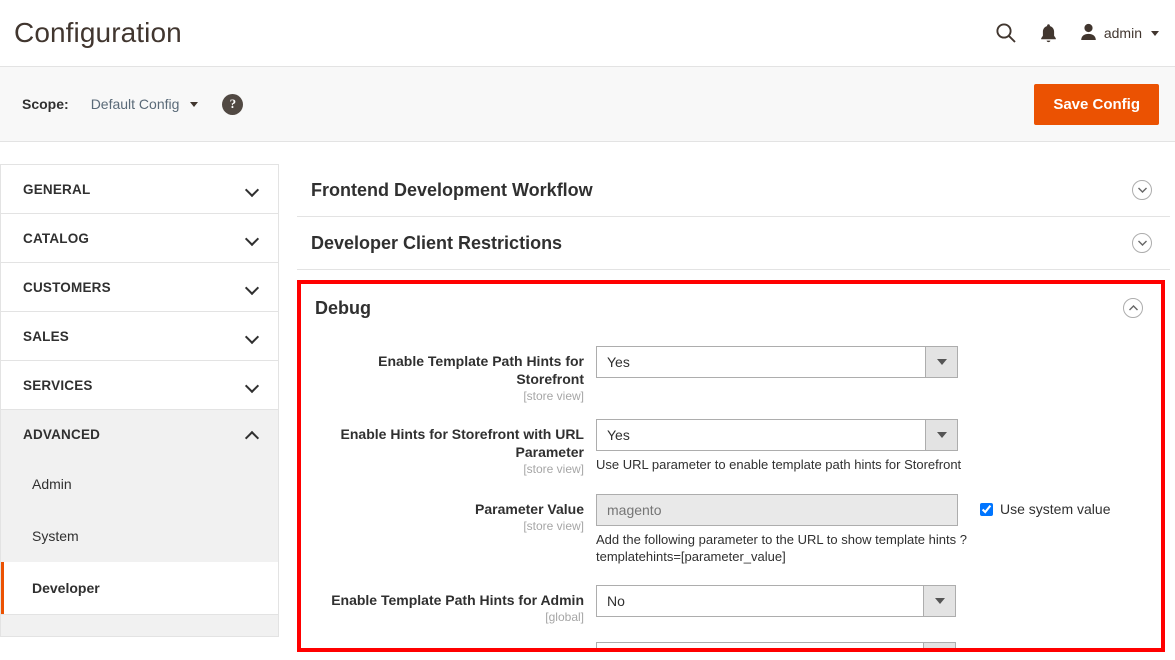 Image resolution: width=1175 pixels, height=660 pixels. What do you see at coordinates (1006, 33) in the screenshot?
I see `search-icon` at bounding box center [1006, 33].